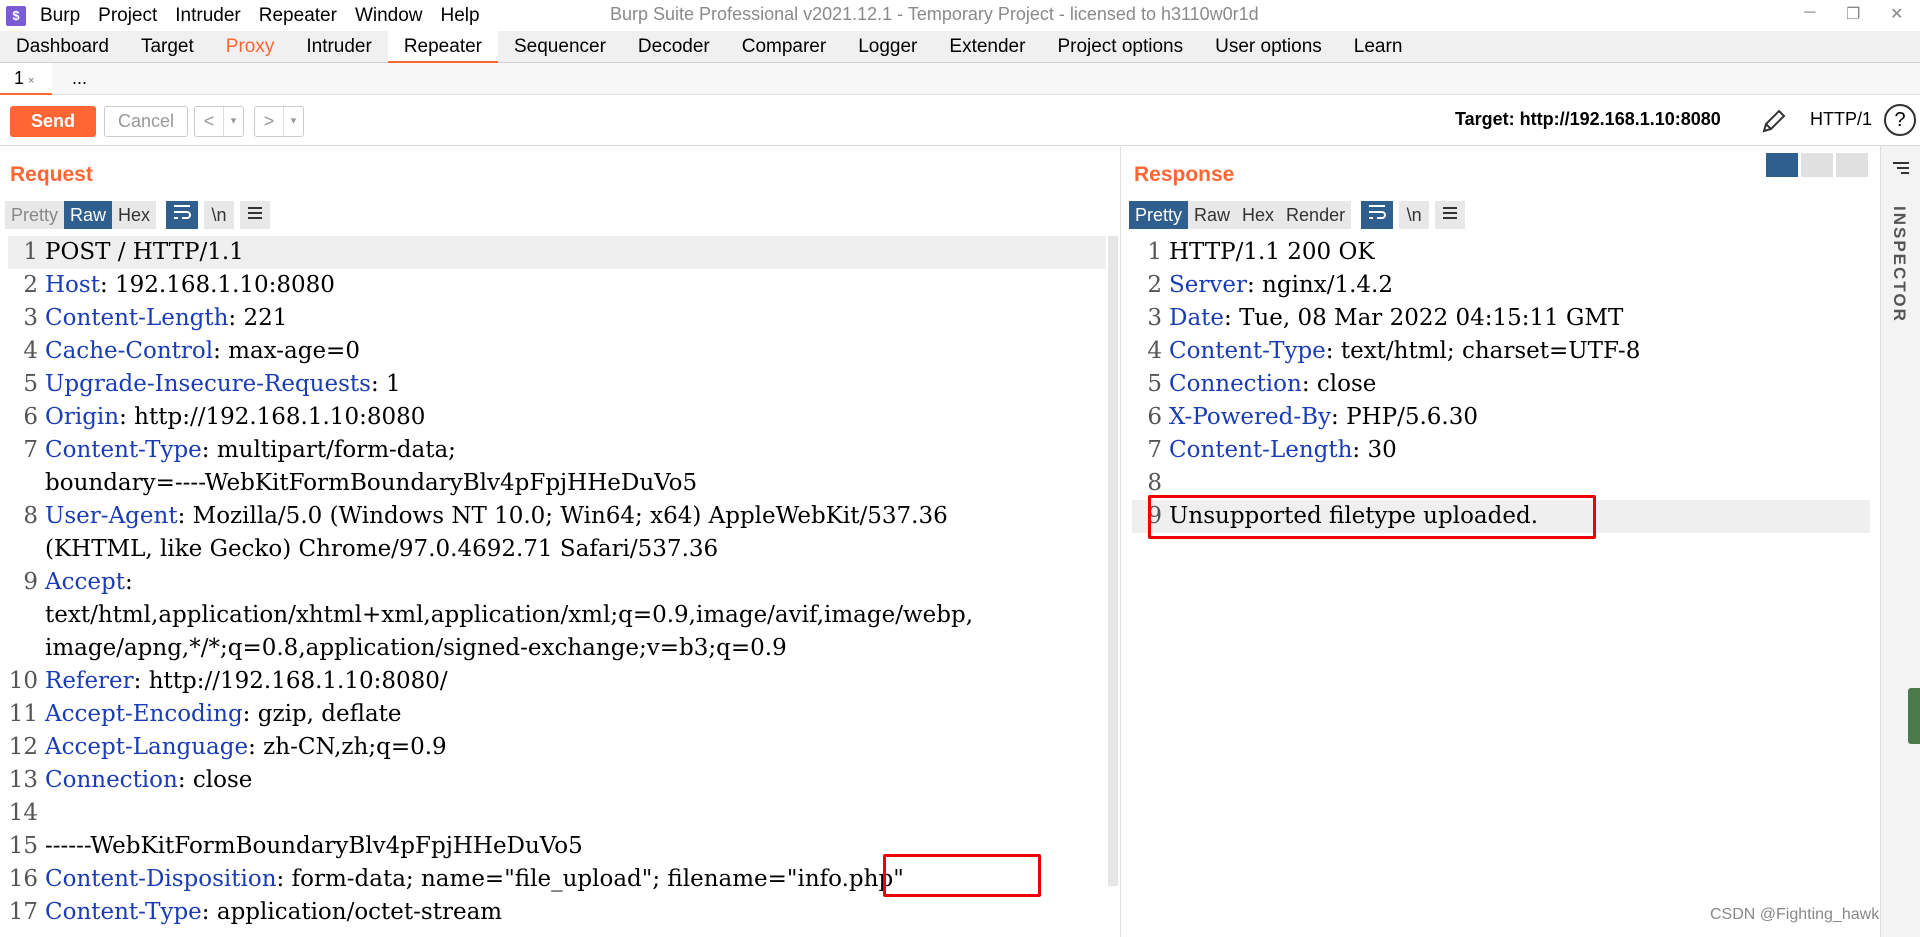 This screenshot has width=1920, height=937. Describe the element at coordinates (962, 875) in the screenshot. I see `filename-highlight-box` at that location.